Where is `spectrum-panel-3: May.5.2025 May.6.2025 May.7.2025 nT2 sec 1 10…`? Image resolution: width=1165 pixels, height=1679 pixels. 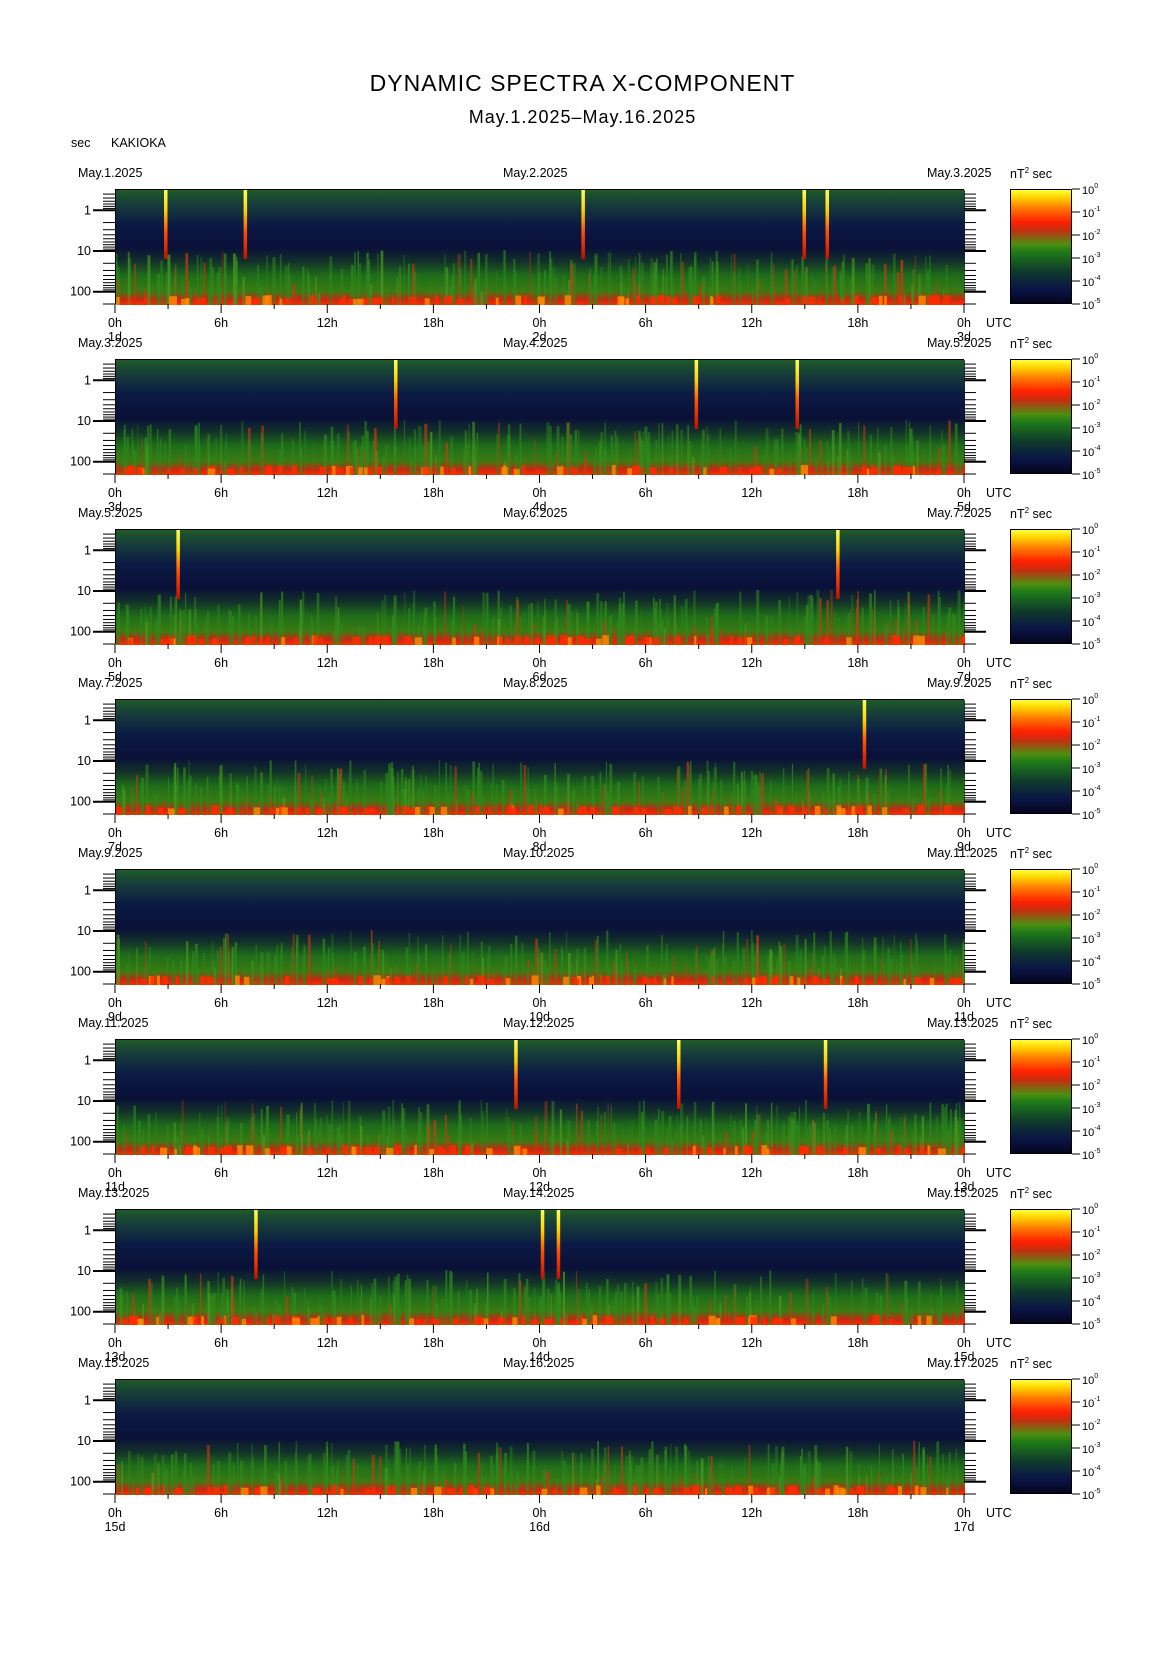 spectrum-panel-3: May.5.2025 May.6.2025 May.7.2025 nT2 sec 1 10… is located at coordinates (582, 588).